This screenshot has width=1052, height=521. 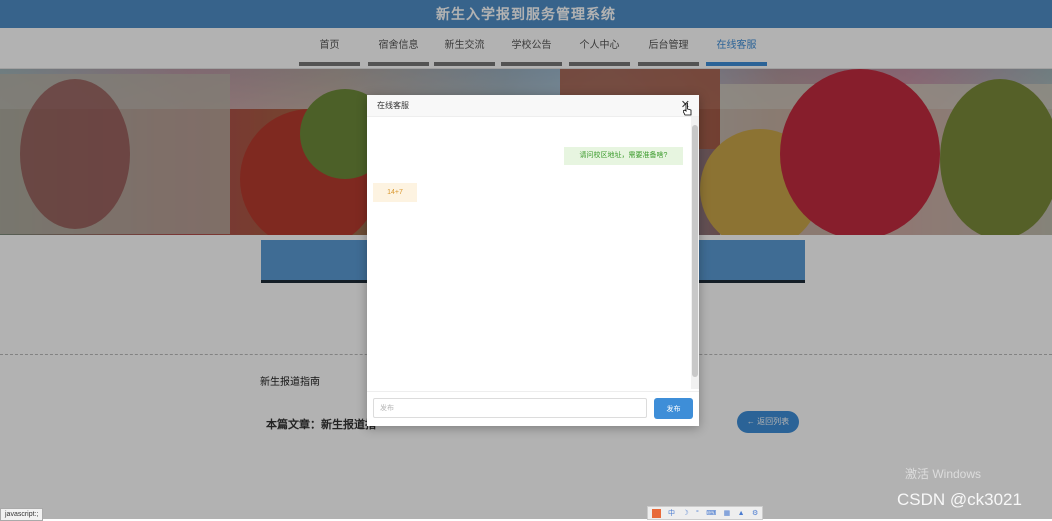 I want to click on ime-logo-icon, so click(x=656, y=513).